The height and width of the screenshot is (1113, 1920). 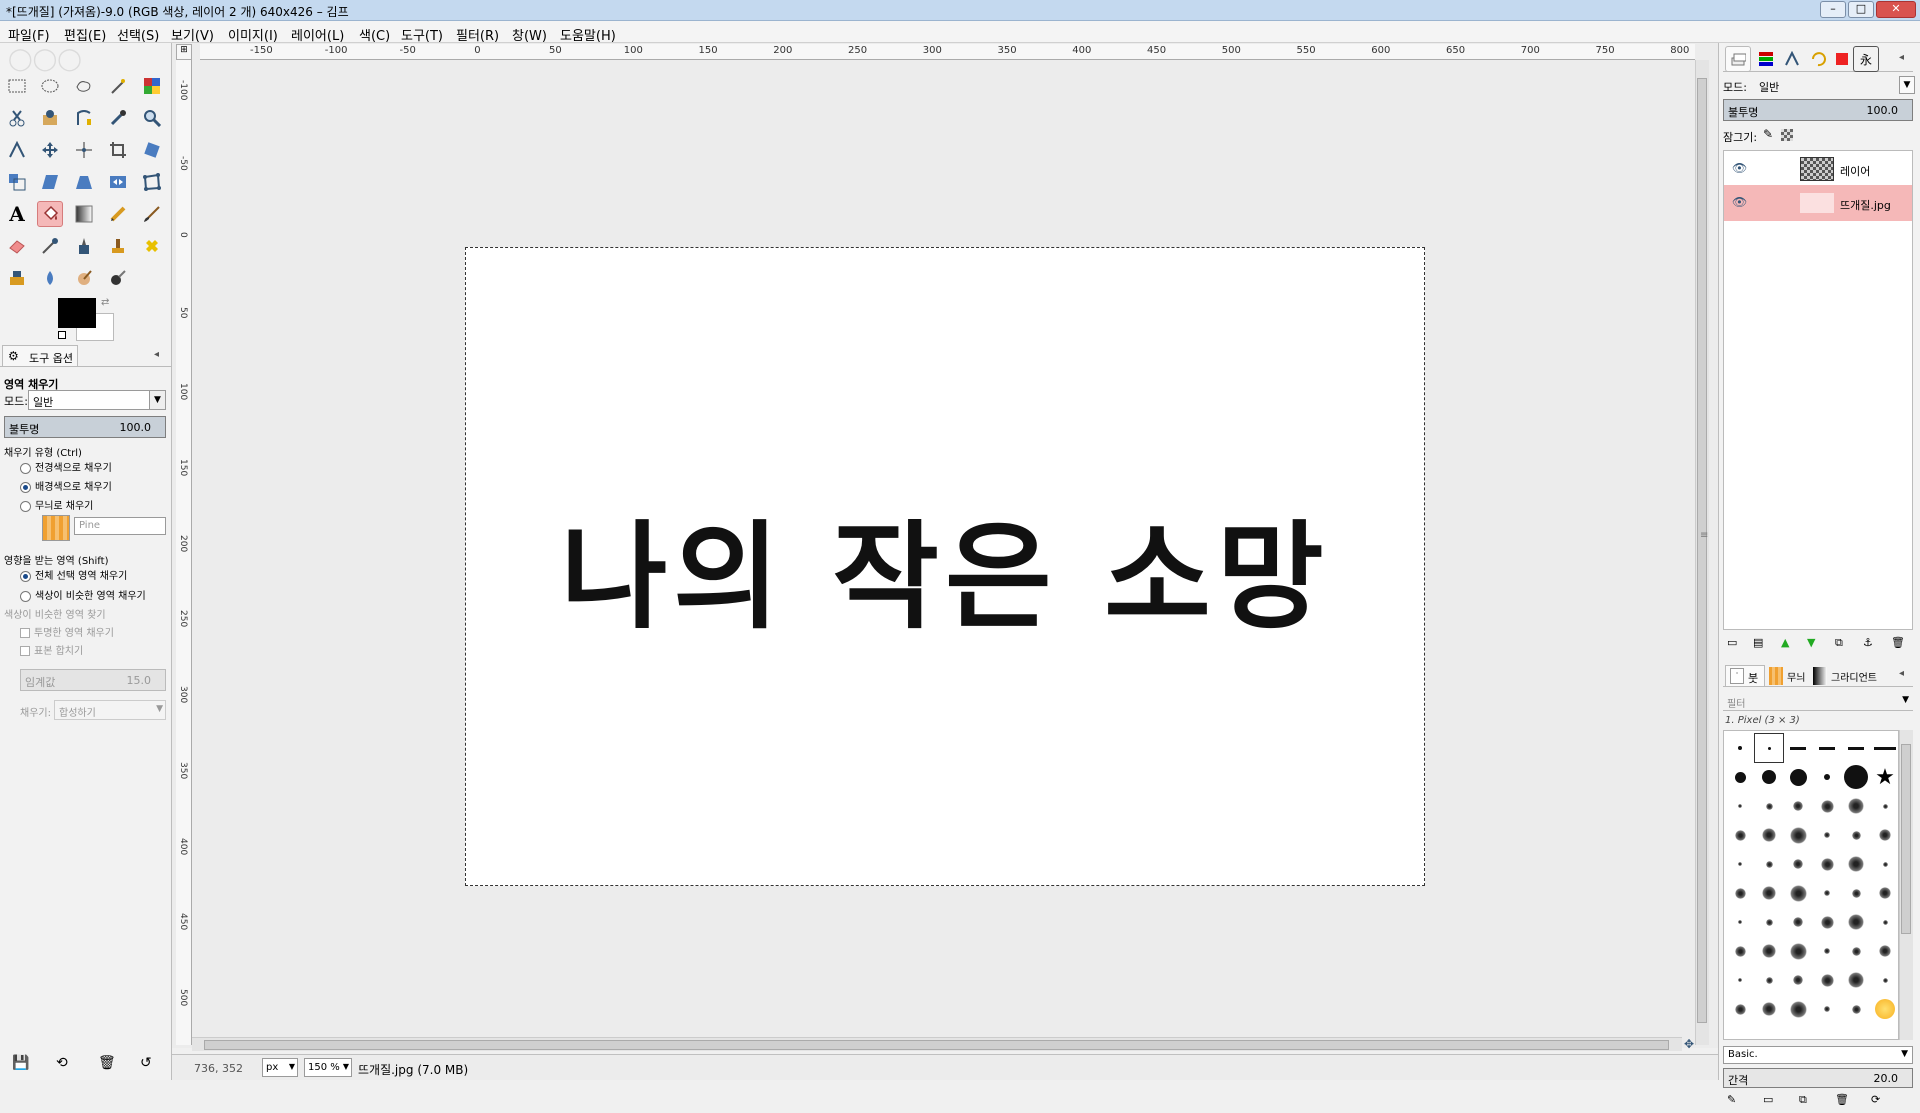 What do you see at coordinates (84, 278) in the screenshot?
I see `smudge-icon` at bounding box center [84, 278].